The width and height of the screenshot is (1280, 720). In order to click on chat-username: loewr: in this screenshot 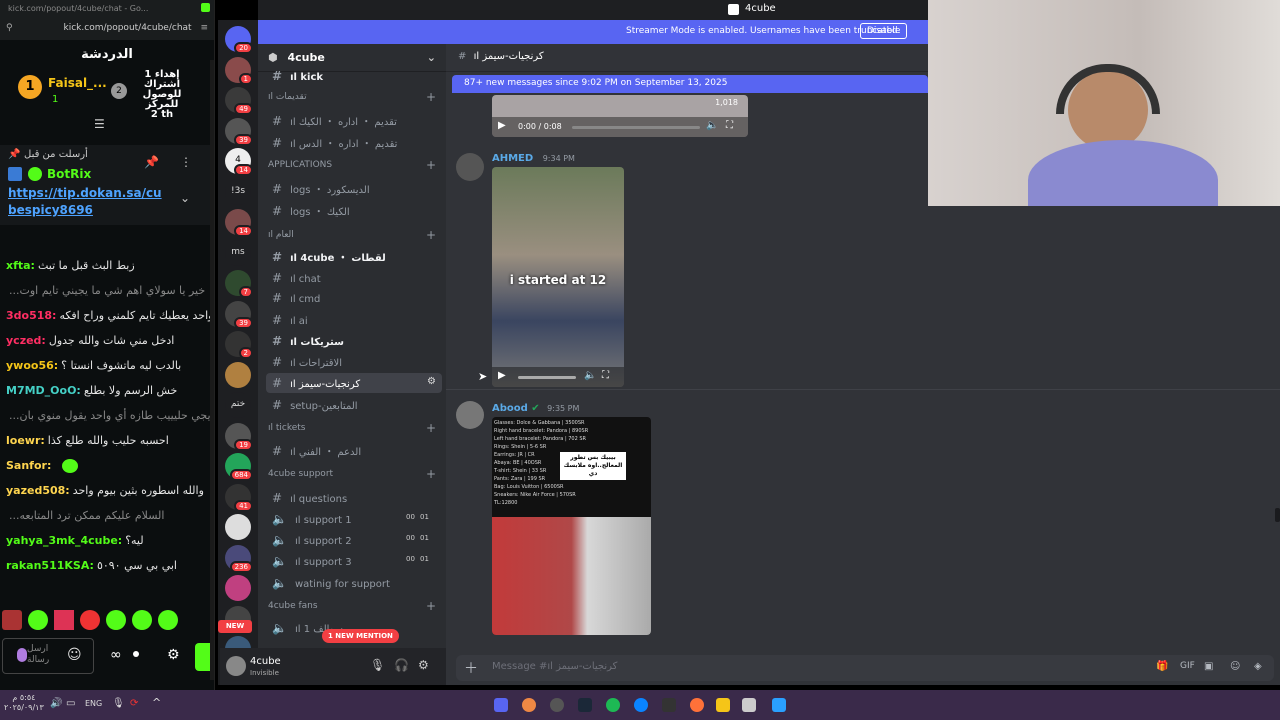, I will do `click(25, 440)`.